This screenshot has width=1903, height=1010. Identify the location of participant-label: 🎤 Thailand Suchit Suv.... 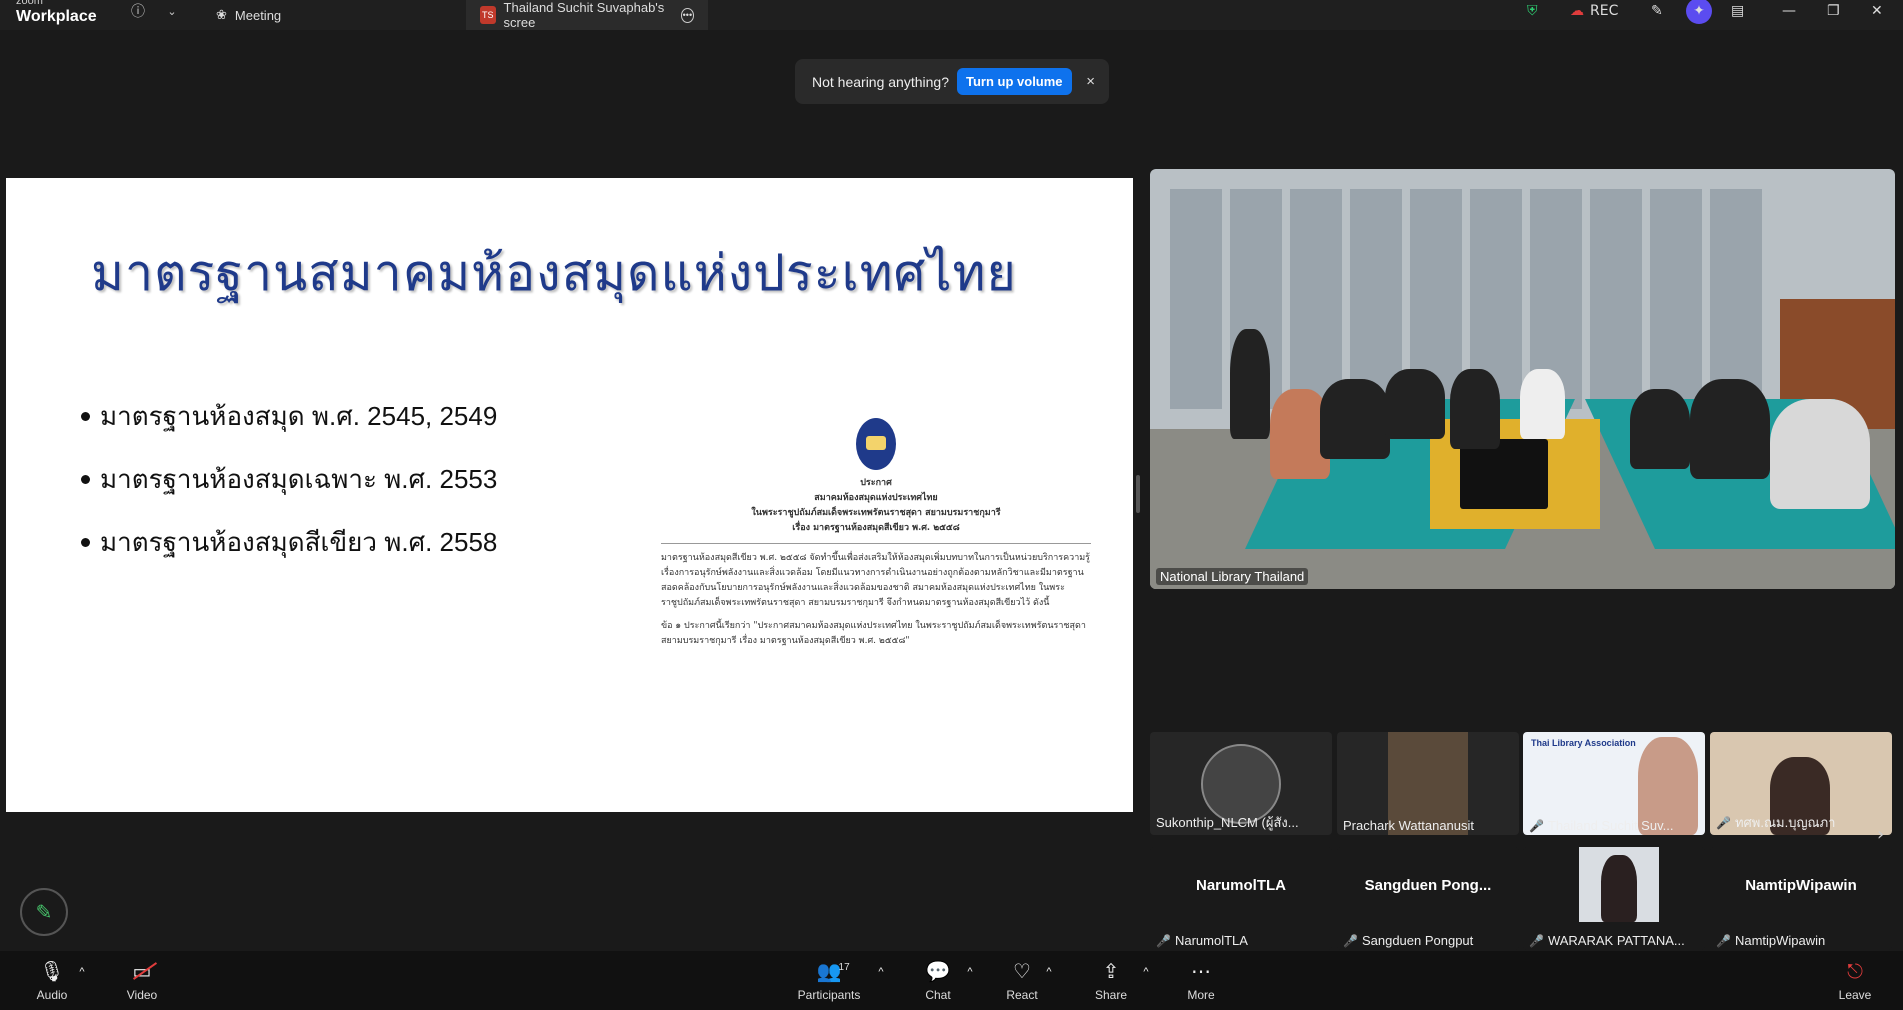
(1601, 825).